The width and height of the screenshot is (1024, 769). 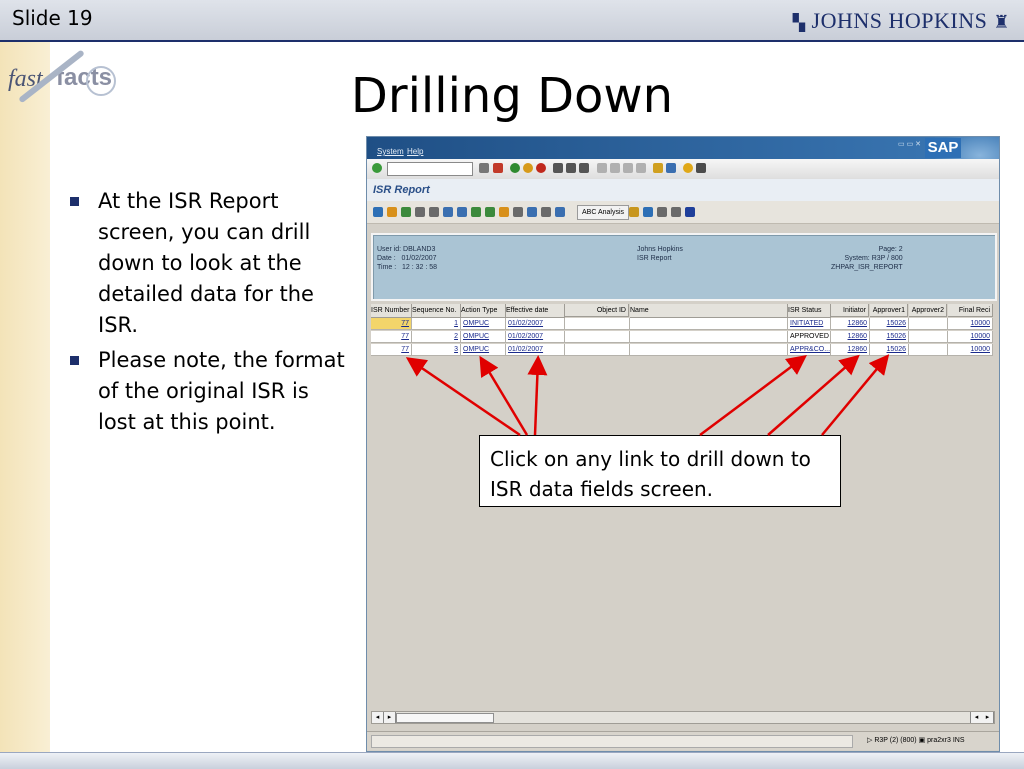 What do you see at coordinates (634, 212) in the screenshot?
I see `html-download-icon` at bounding box center [634, 212].